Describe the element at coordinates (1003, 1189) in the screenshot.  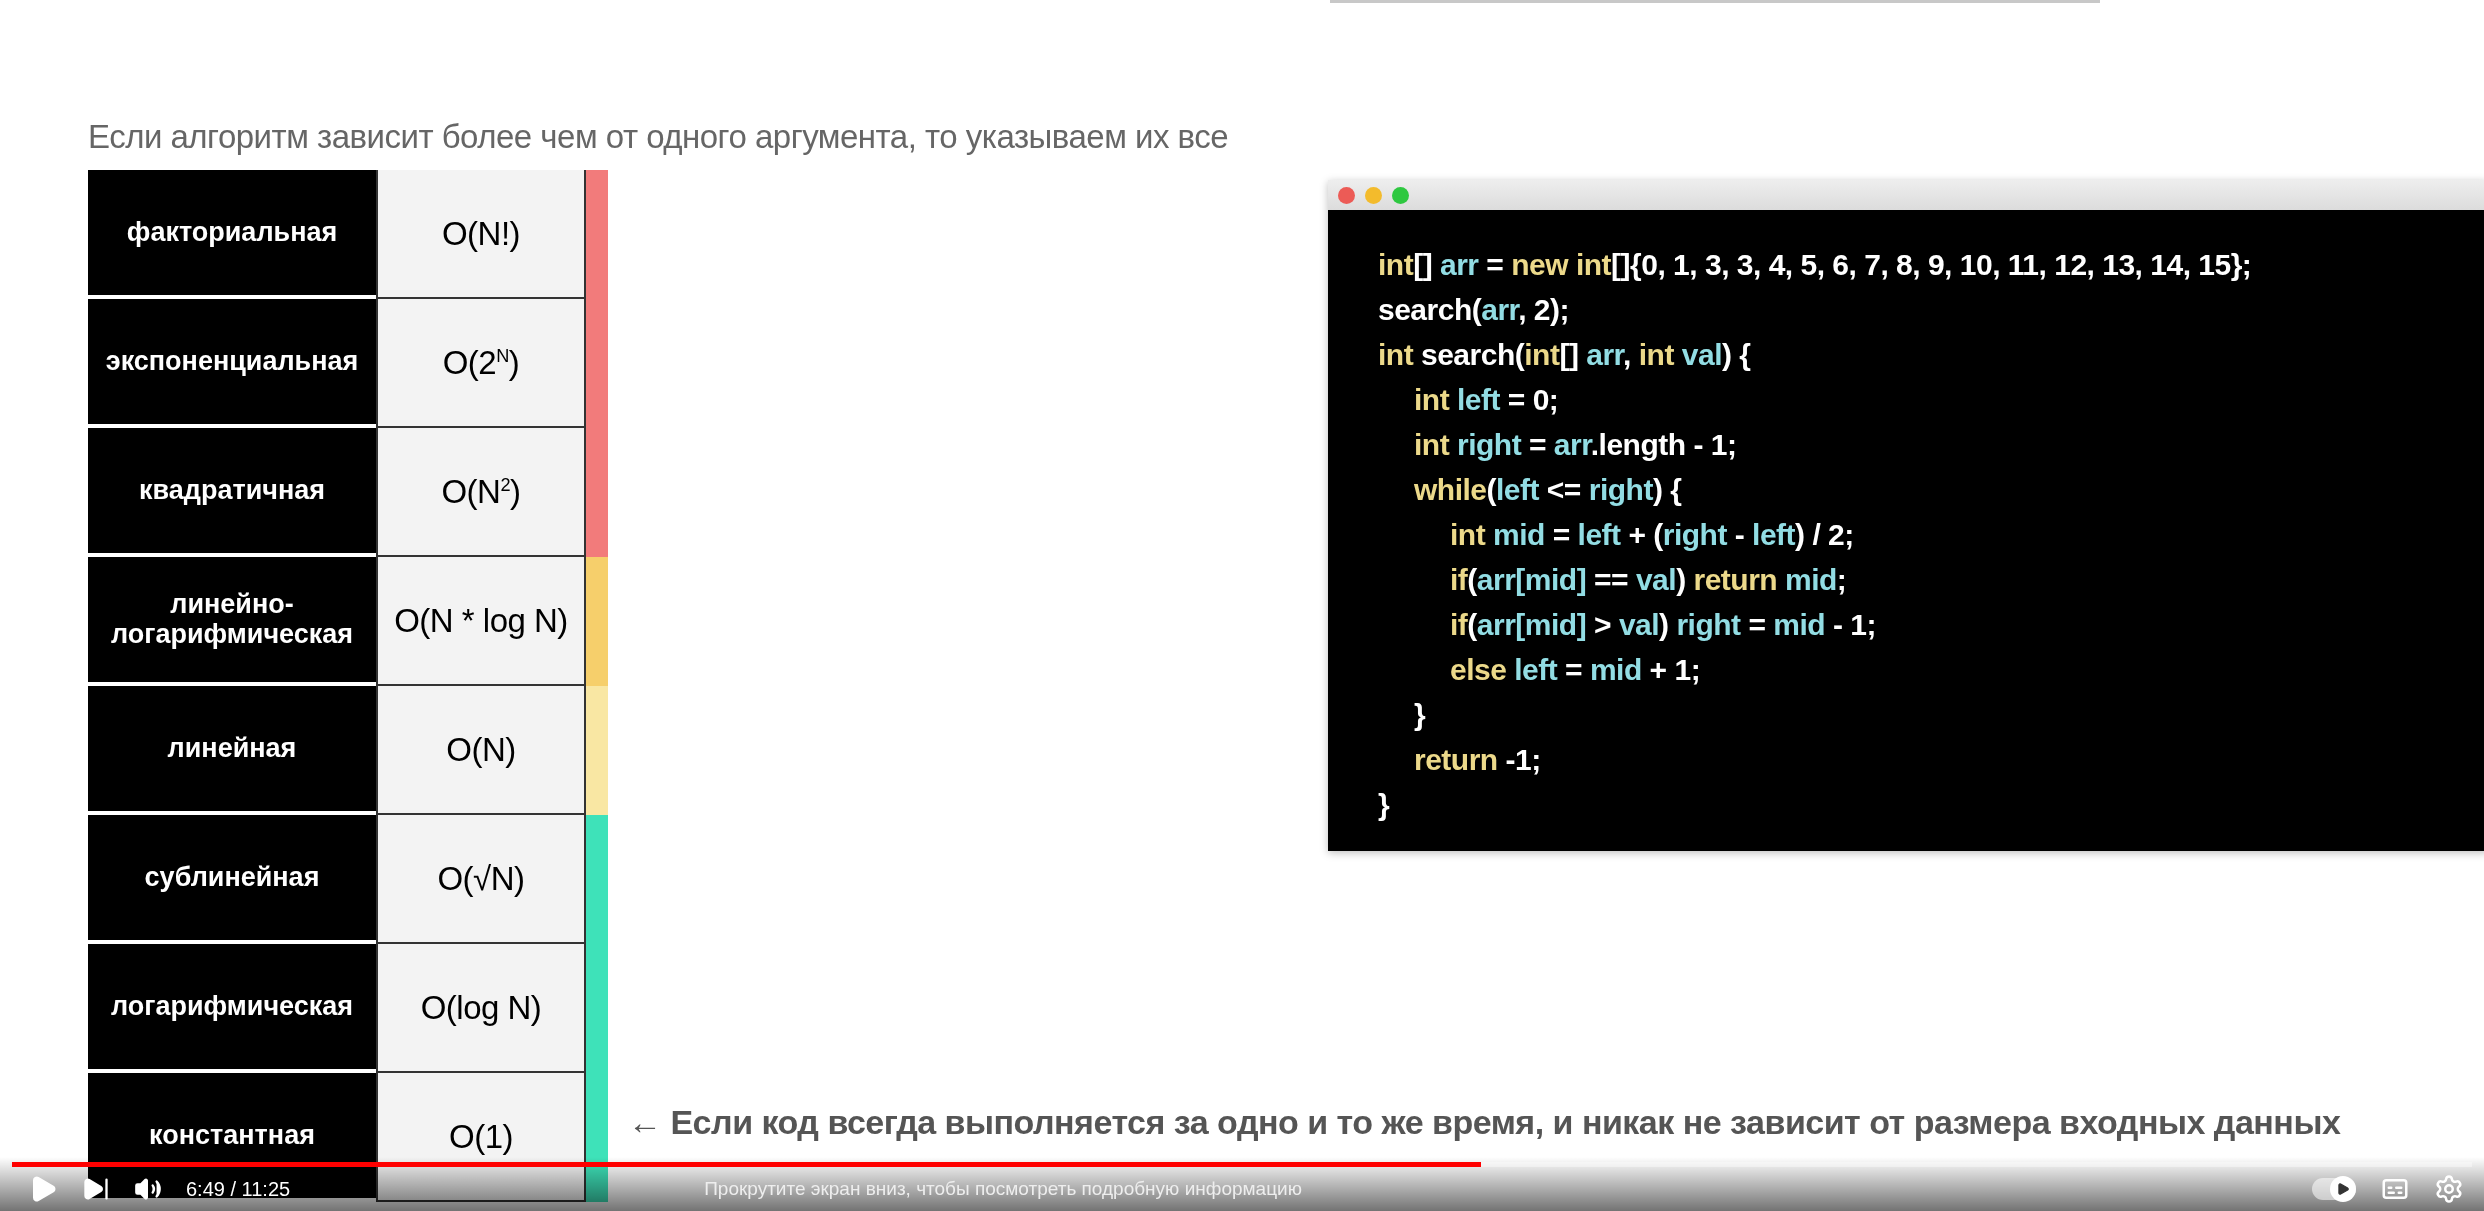
I see `scroll-hint: Прокрутите экран вниз, чтобы посмотреть подробную информацию` at that location.